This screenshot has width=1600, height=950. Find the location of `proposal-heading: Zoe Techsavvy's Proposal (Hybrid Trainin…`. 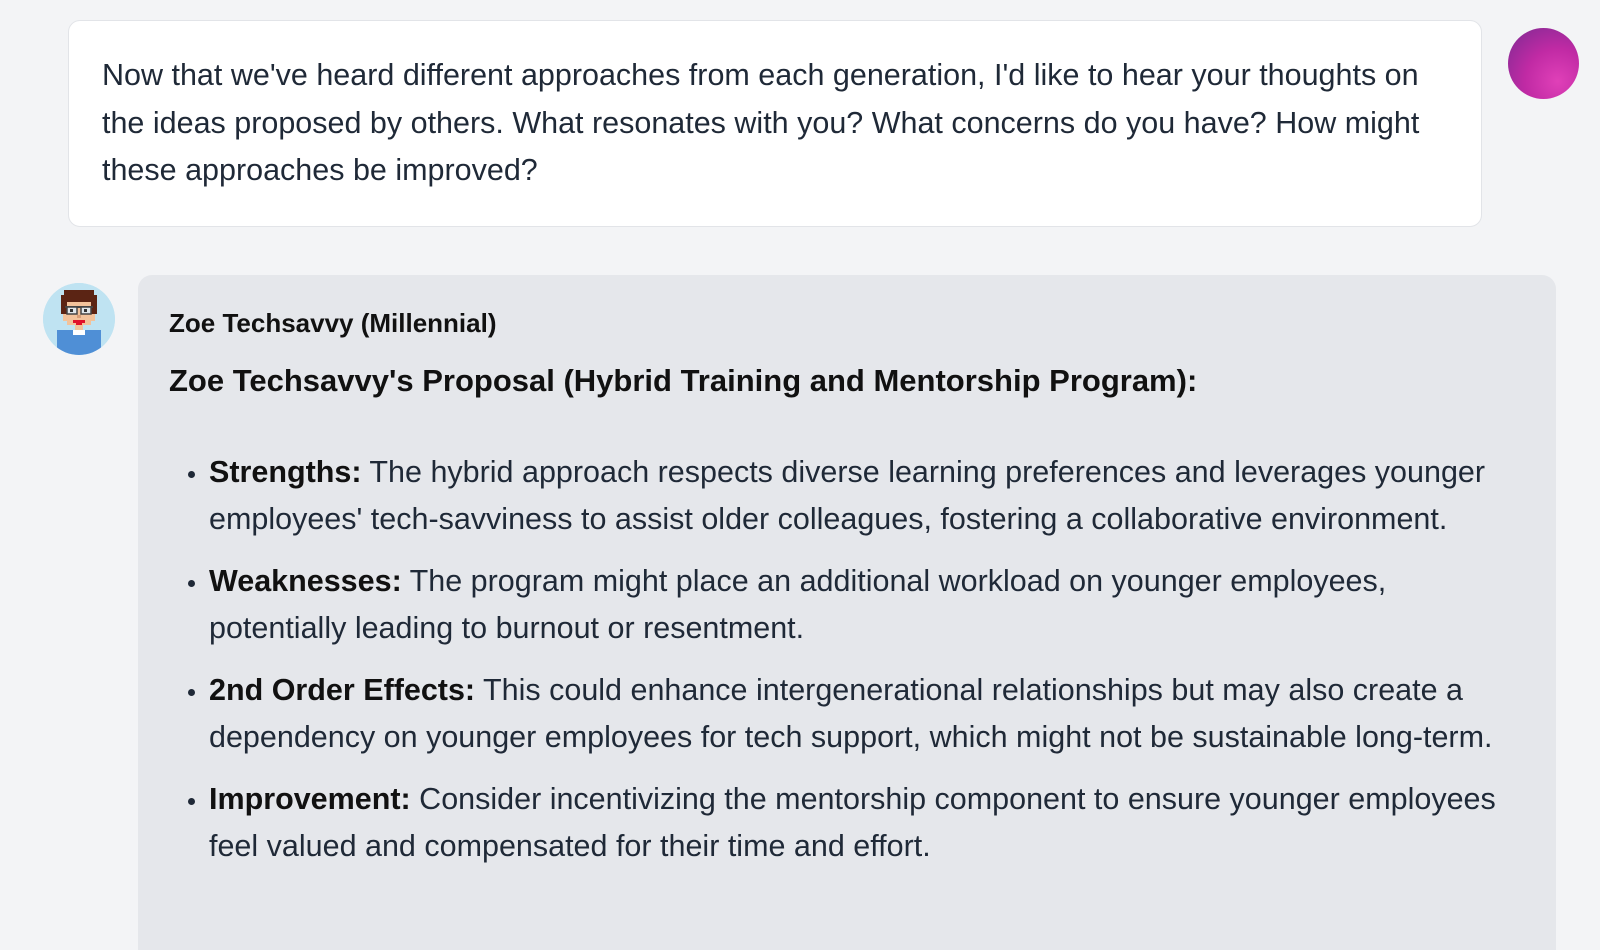

proposal-heading: Zoe Techsavvy's Proposal (Hybrid Trainin… is located at coordinates (683, 380).